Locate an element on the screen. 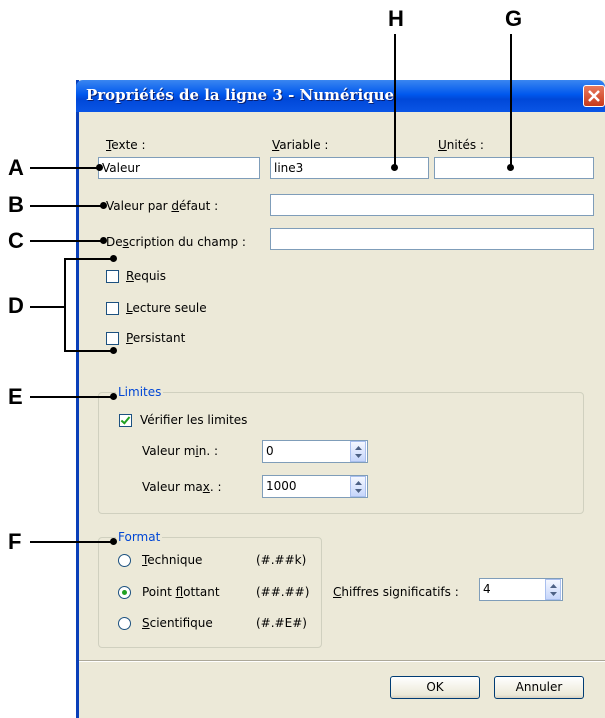  callout-b-line is located at coordinates (66, 206).